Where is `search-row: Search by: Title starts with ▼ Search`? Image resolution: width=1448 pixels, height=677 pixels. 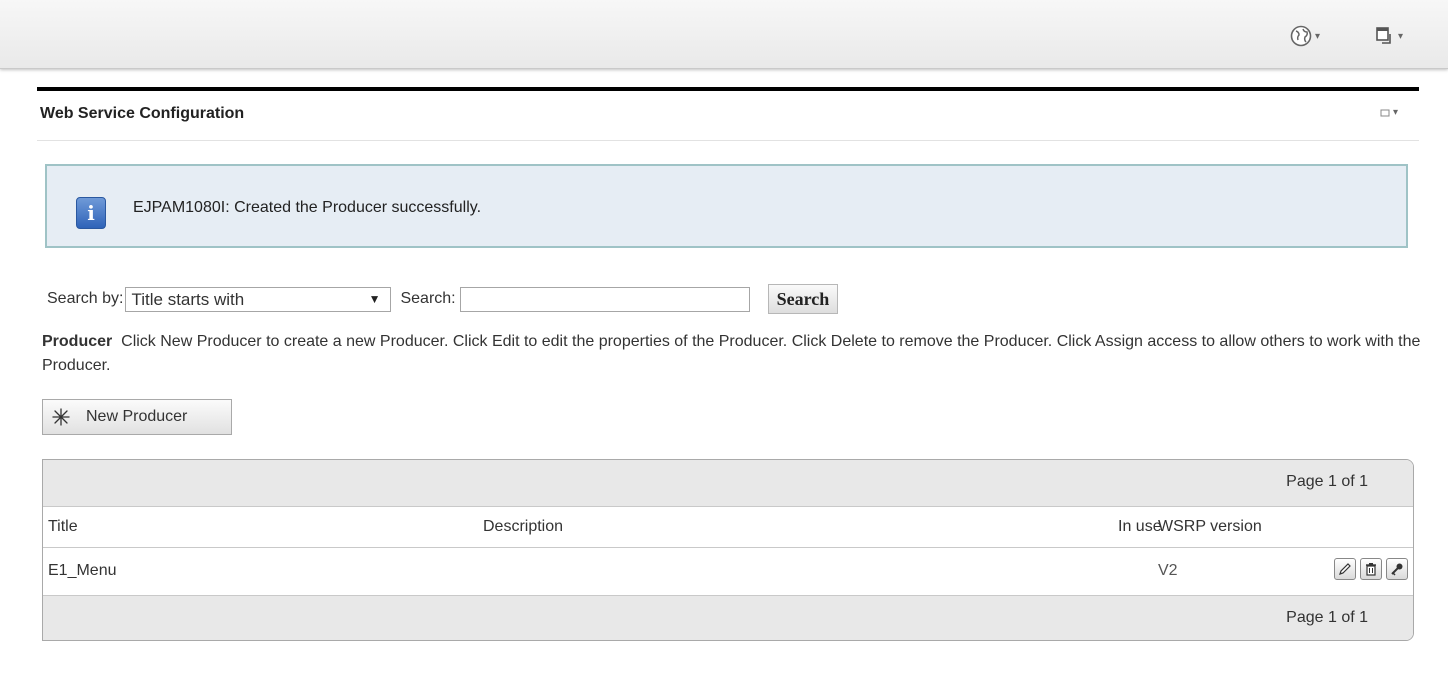
search-row: Search by: Title starts with ▼ Search is located at coordinates (443, 299).